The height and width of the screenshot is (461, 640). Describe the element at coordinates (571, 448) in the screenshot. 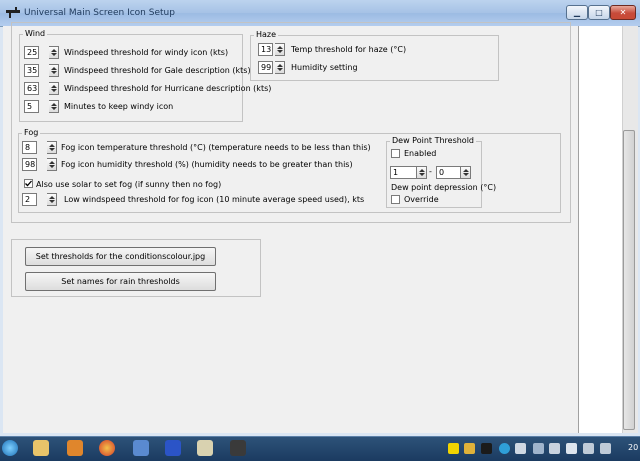

I see `tray-flag-icon` at that location.